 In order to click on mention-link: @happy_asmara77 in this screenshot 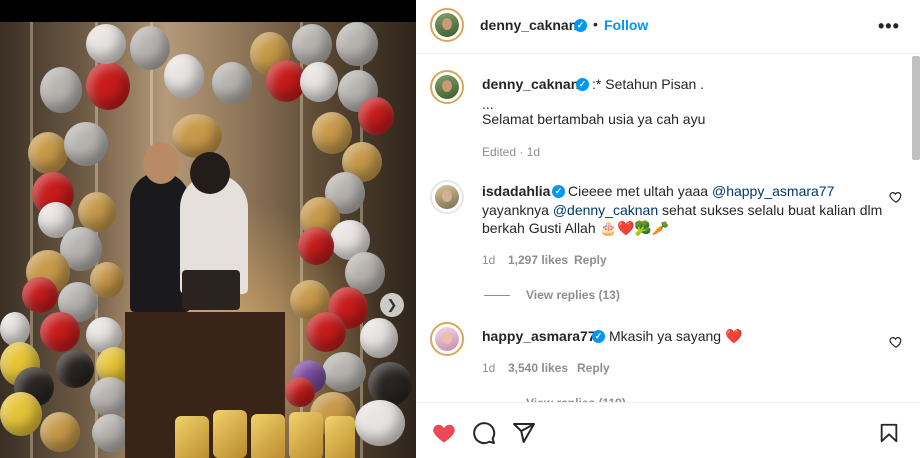, I will do `click(773, 191)`.